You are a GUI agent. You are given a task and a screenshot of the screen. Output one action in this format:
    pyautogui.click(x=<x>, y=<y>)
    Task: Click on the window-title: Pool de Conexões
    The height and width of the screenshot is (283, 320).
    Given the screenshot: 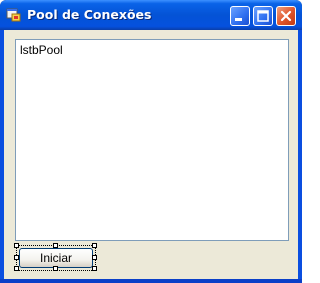 What is the action you would take?
    pyautogui.click(x=89, y=14)
    